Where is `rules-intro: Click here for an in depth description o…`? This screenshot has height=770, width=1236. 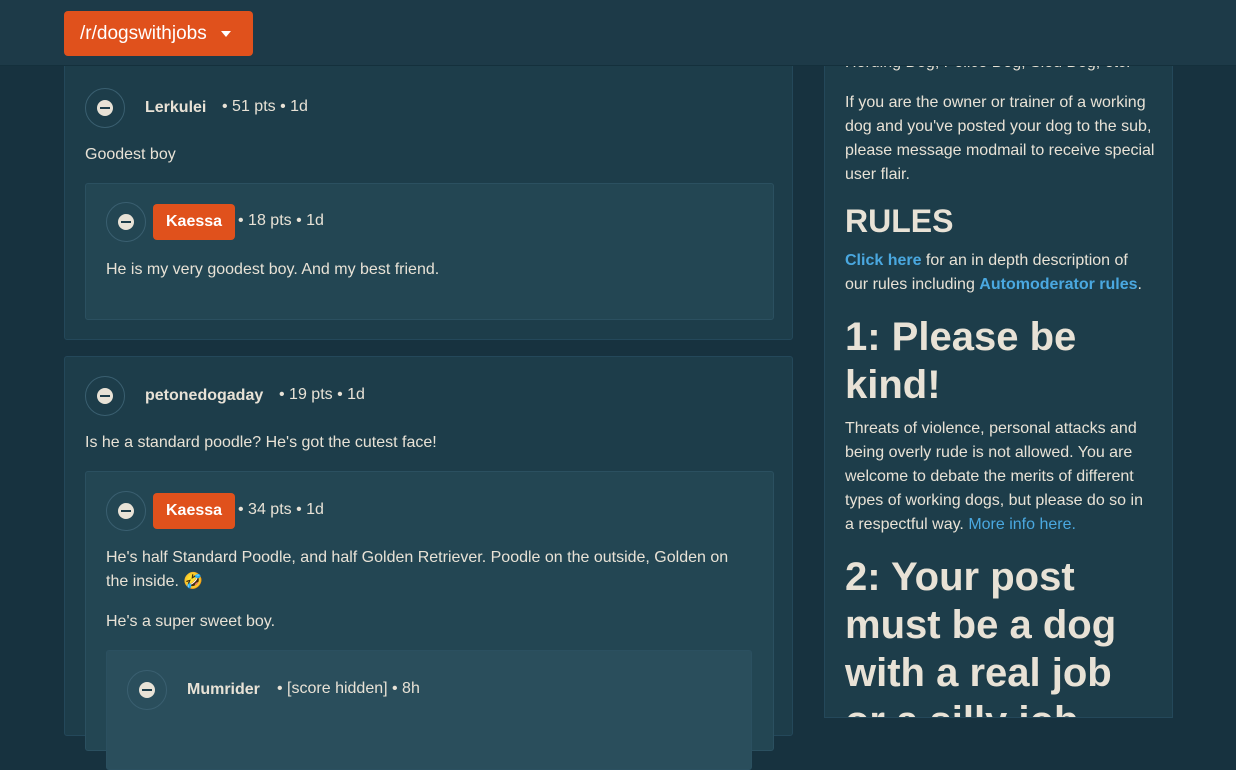
rules-intro: Click here for an in depth description o… is located at coordinates (1000, 273).